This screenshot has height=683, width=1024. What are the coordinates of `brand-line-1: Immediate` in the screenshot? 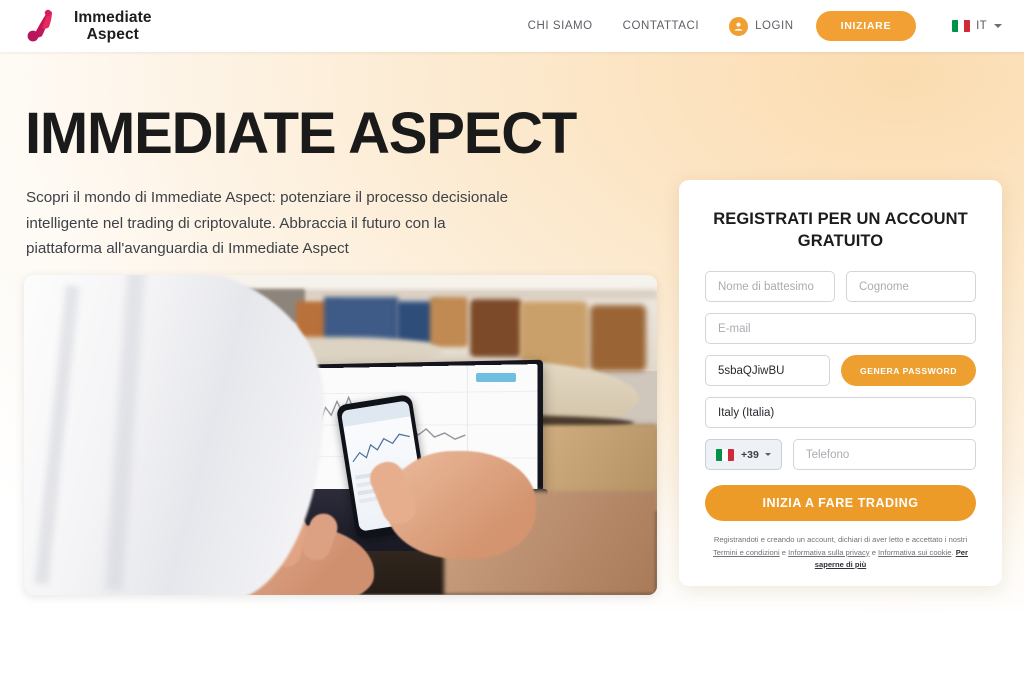 It's located at (113, 17).